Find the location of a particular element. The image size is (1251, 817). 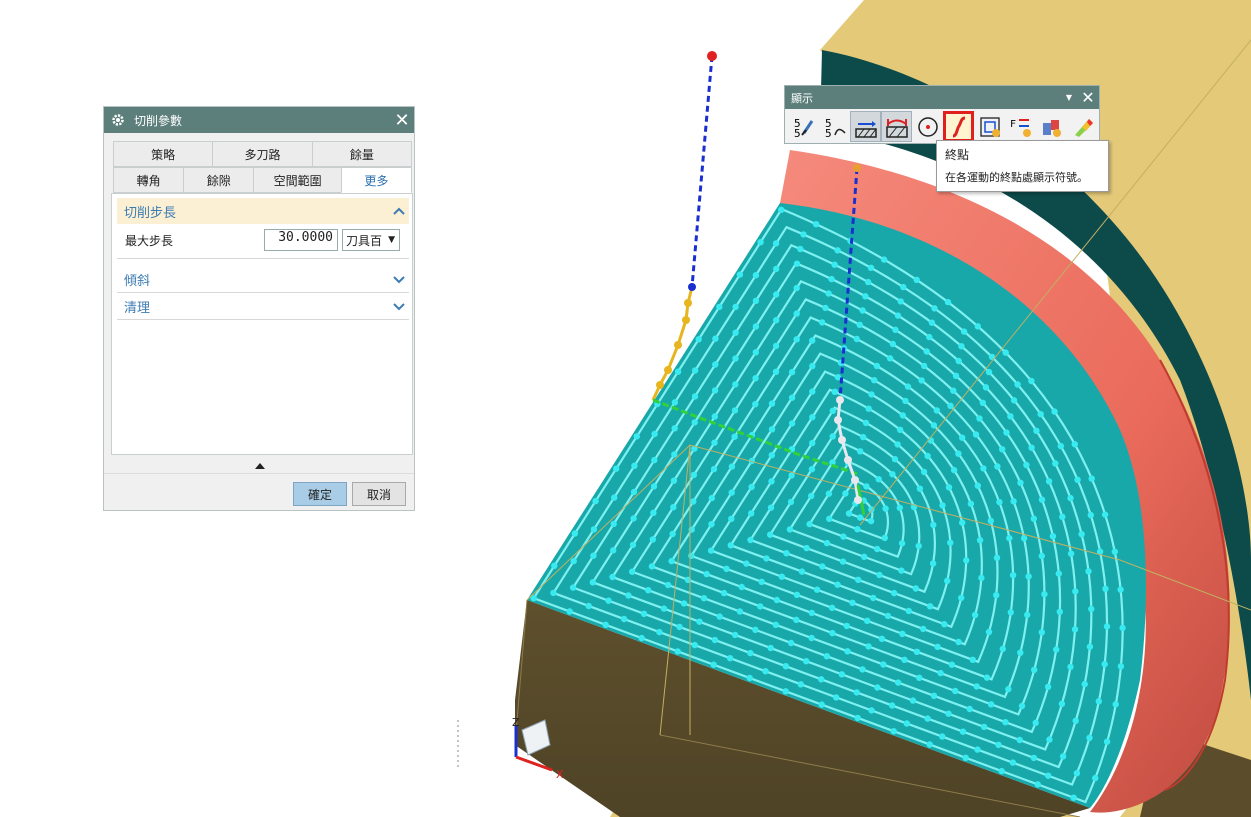

tab-multiple-passes: 多刀路 is located at coordinates (262, 154).